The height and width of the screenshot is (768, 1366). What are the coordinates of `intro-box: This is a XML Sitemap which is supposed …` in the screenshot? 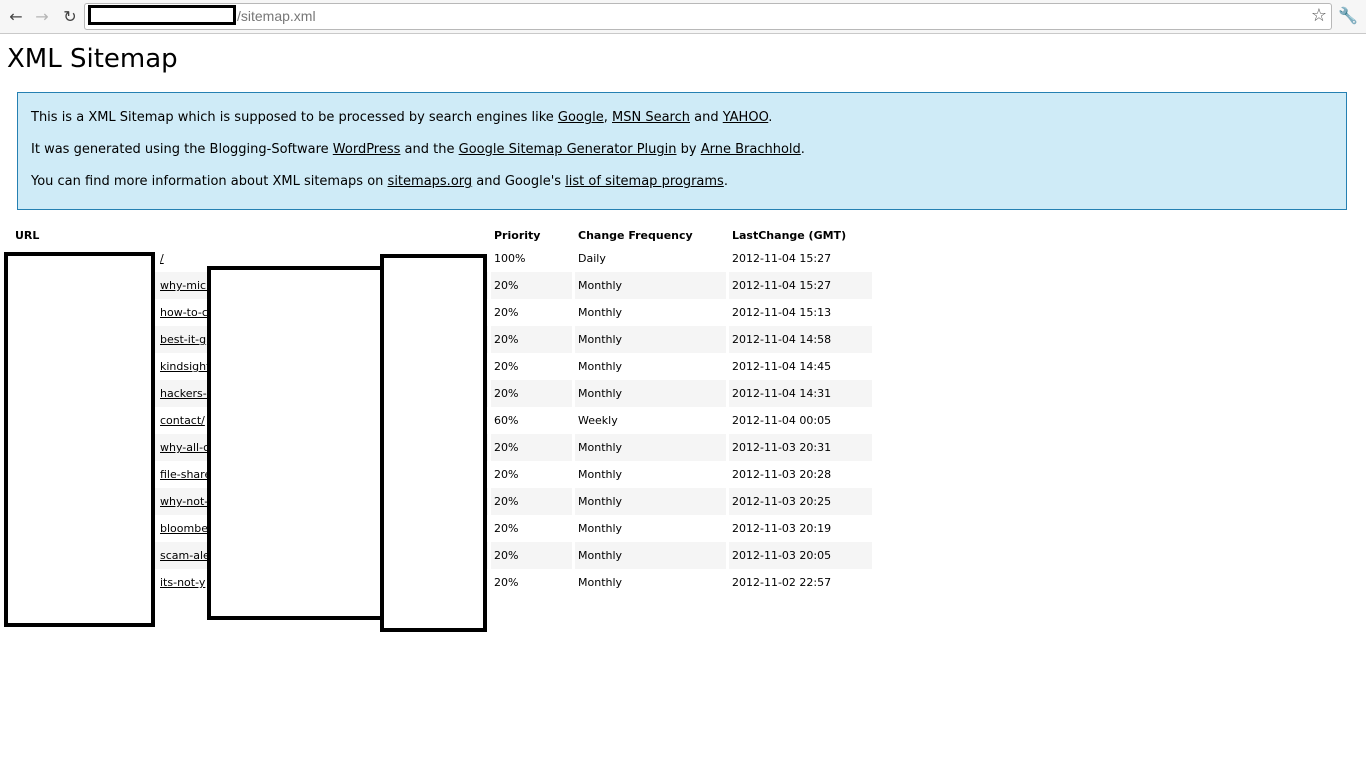 It's located at (682, 151).